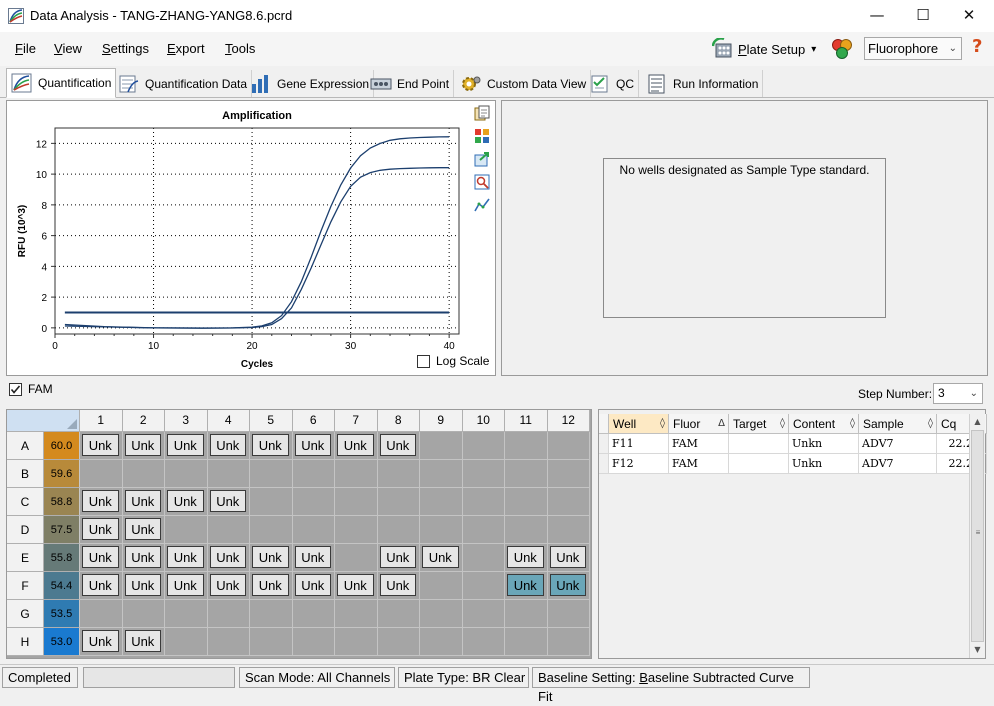 The image size is (994, 706). Describe the element at coordinates (759, 424) in the screenshot. I see `column-header-target: Target ◊` at that location.